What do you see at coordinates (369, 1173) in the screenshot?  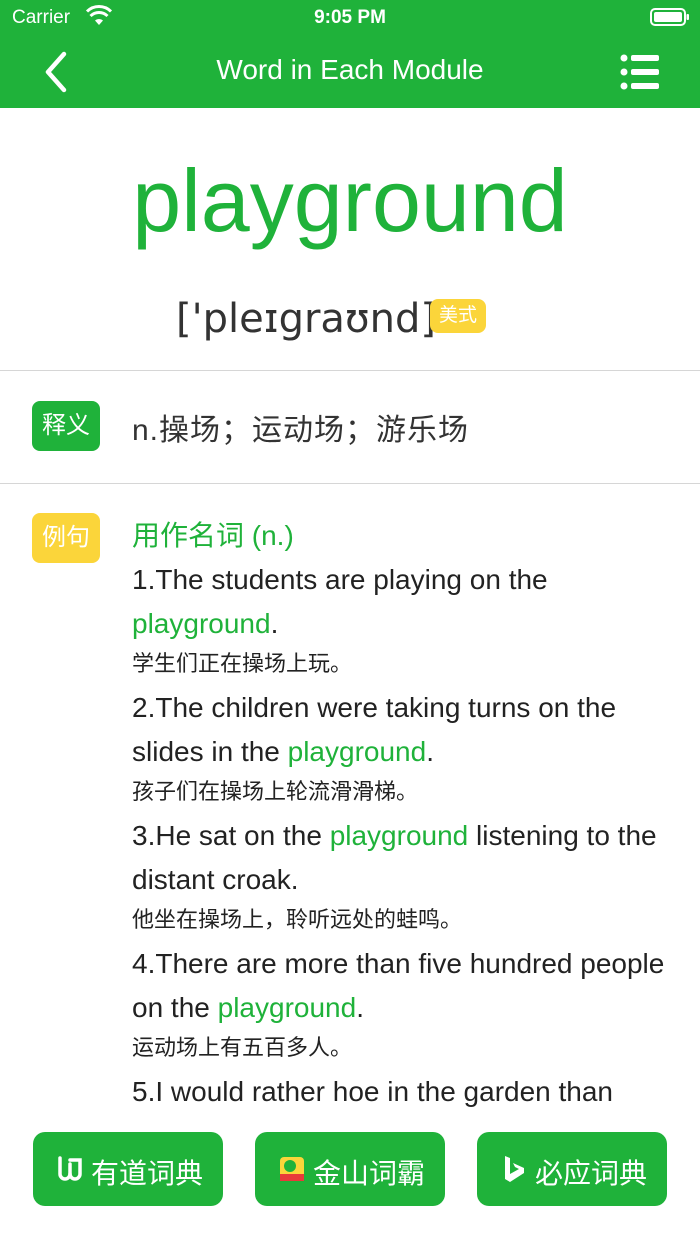 I see `iciba-label: 金山词霸` at bounding box center [369, 1173].